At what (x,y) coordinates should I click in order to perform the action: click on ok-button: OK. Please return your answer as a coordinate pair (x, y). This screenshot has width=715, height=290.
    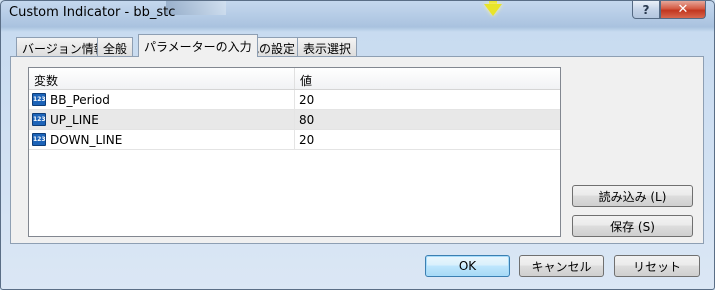
    Looking at the image, I should click on (467, 266).